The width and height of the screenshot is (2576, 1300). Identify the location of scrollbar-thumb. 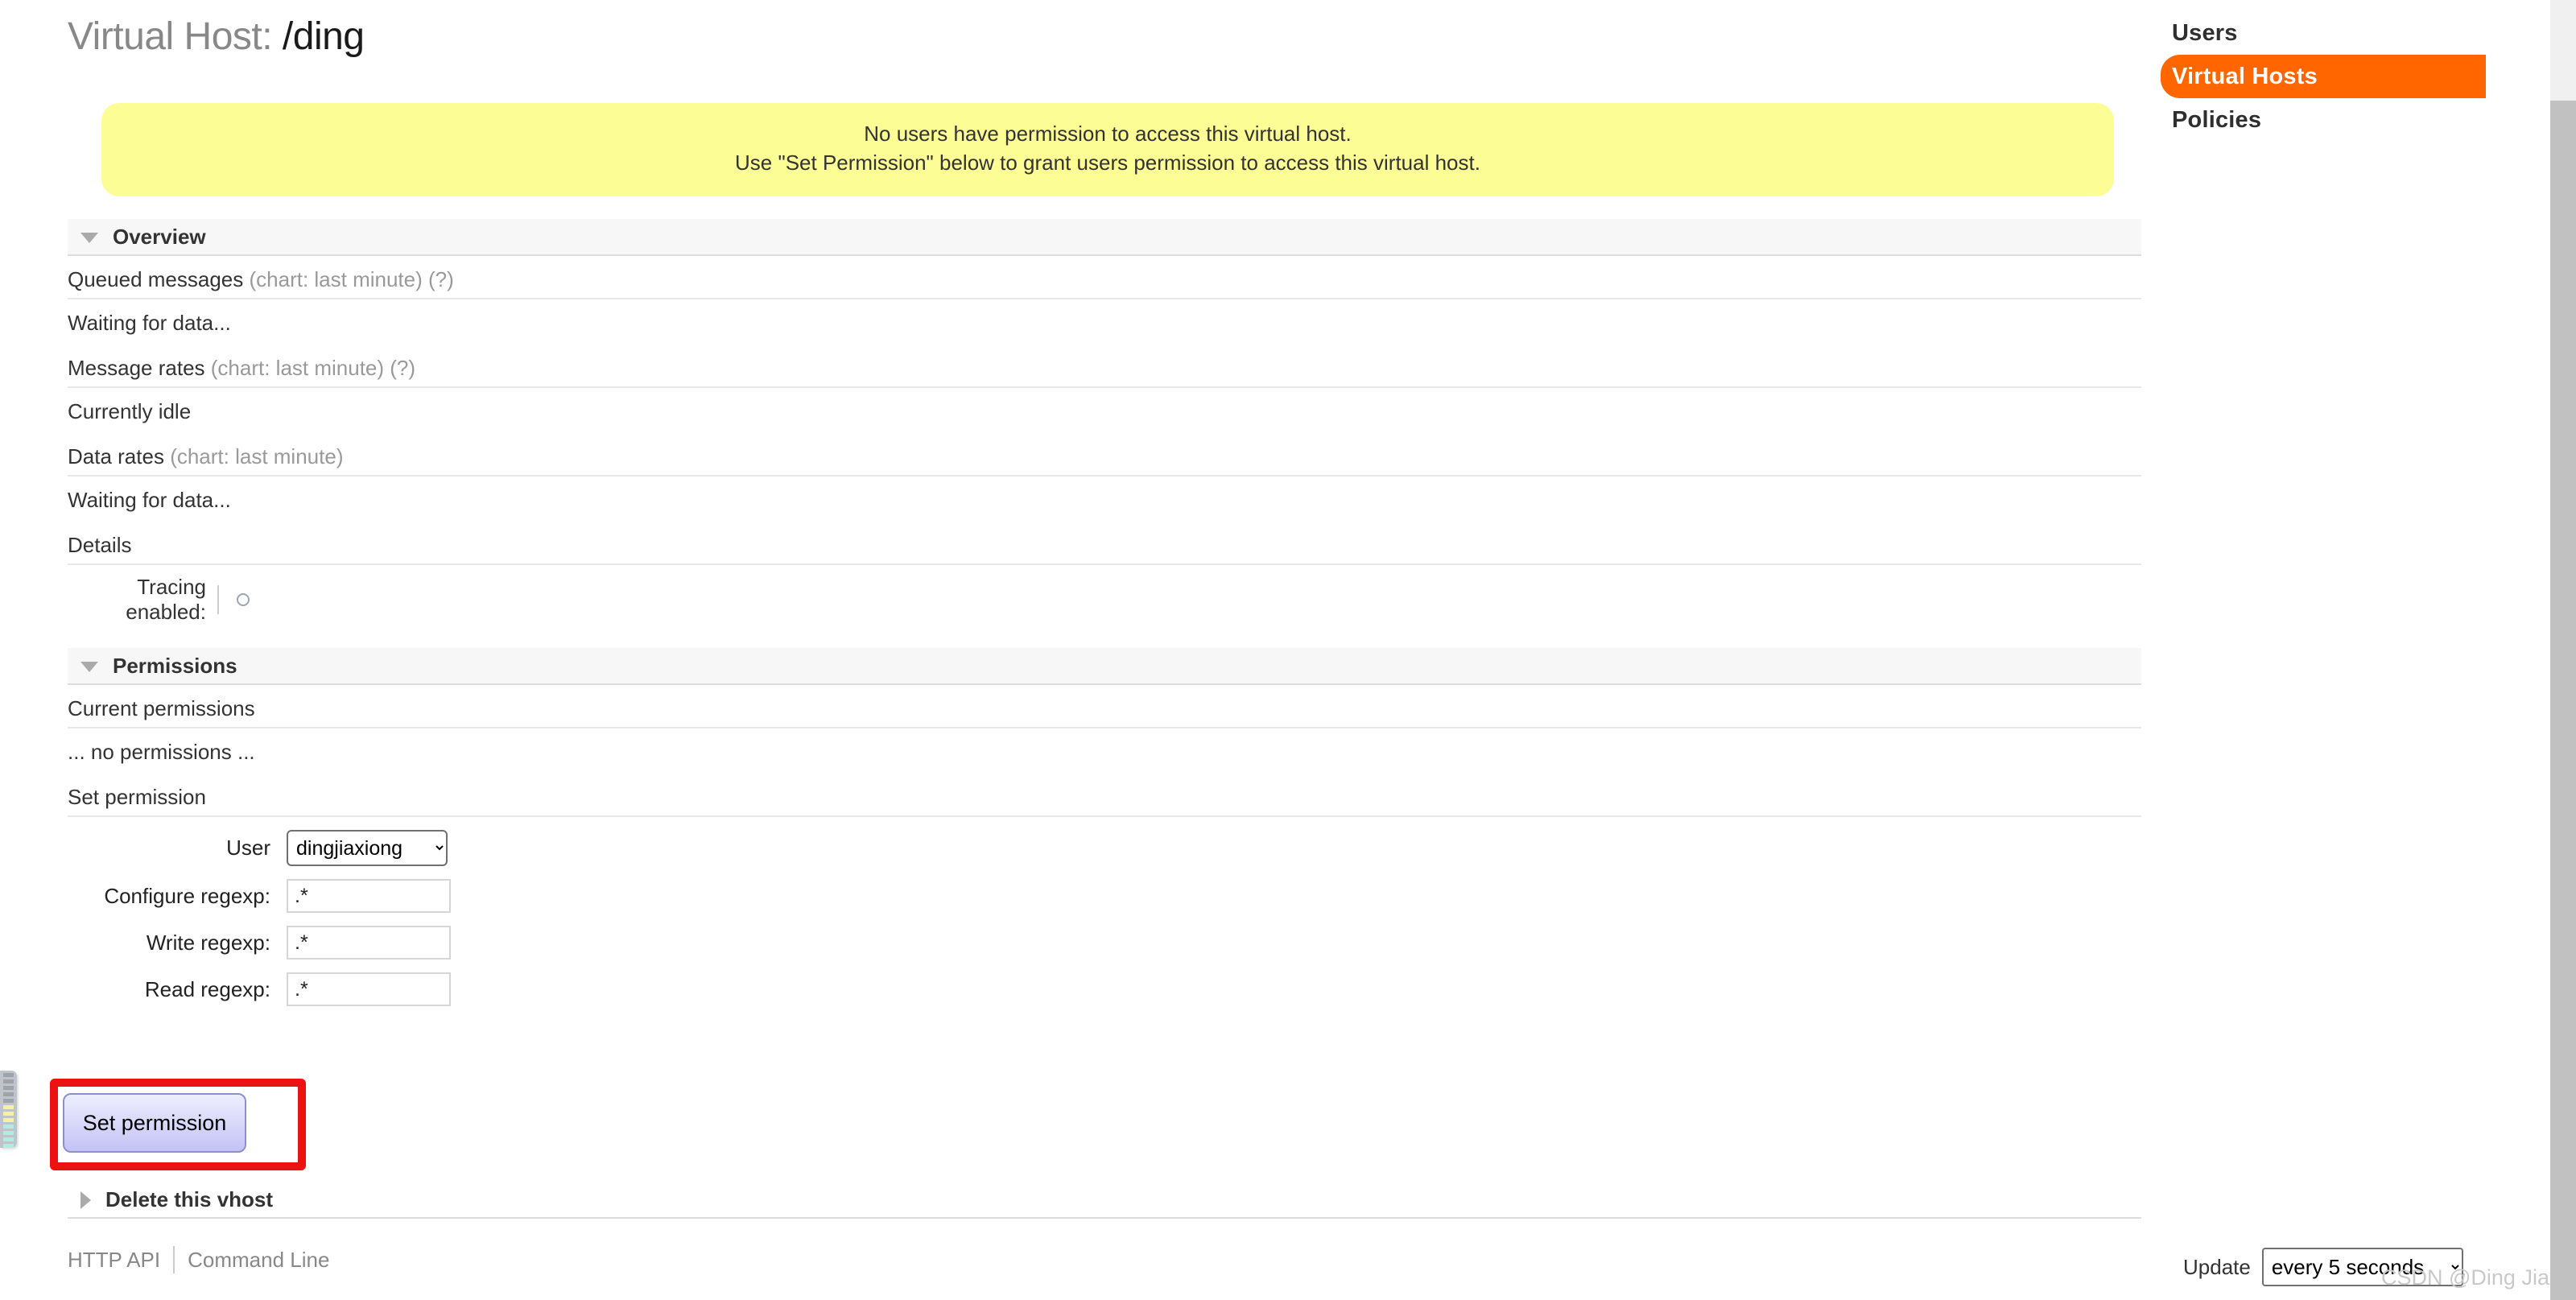
(2563, 700).